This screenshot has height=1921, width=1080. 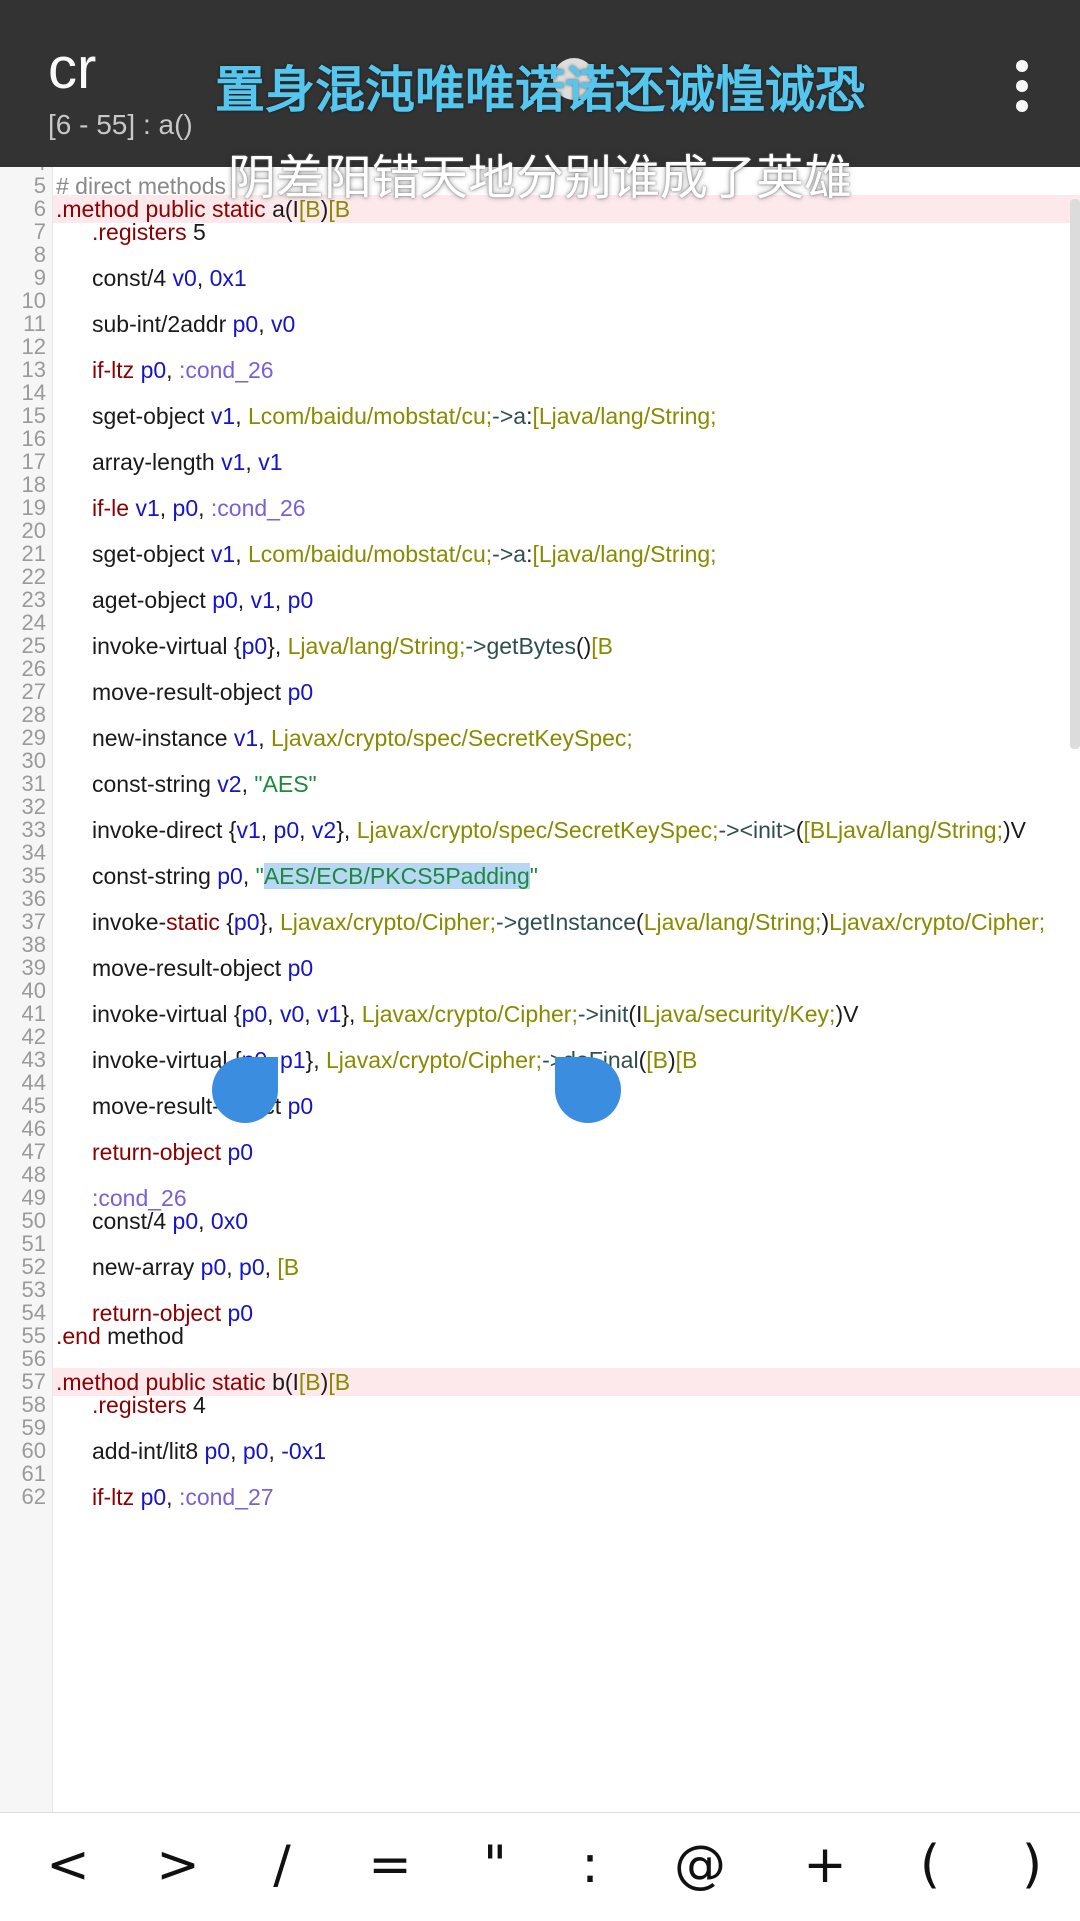 What do you see at coordinates (540, 1866) in the screenshot?
I see `symbol-input-bar: < > / = ": @ + ()` at bounding box center [540, 1866].